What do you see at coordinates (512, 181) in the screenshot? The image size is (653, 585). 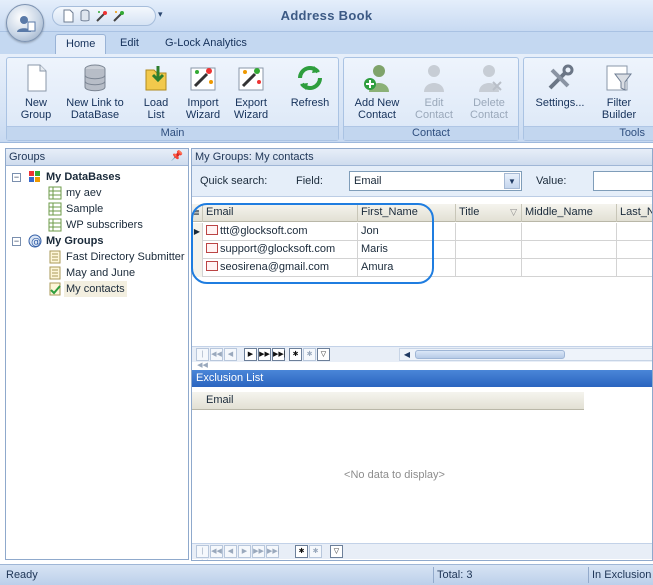 I see `chevron-down-icon: ▼` at bounding box center [512, 181].